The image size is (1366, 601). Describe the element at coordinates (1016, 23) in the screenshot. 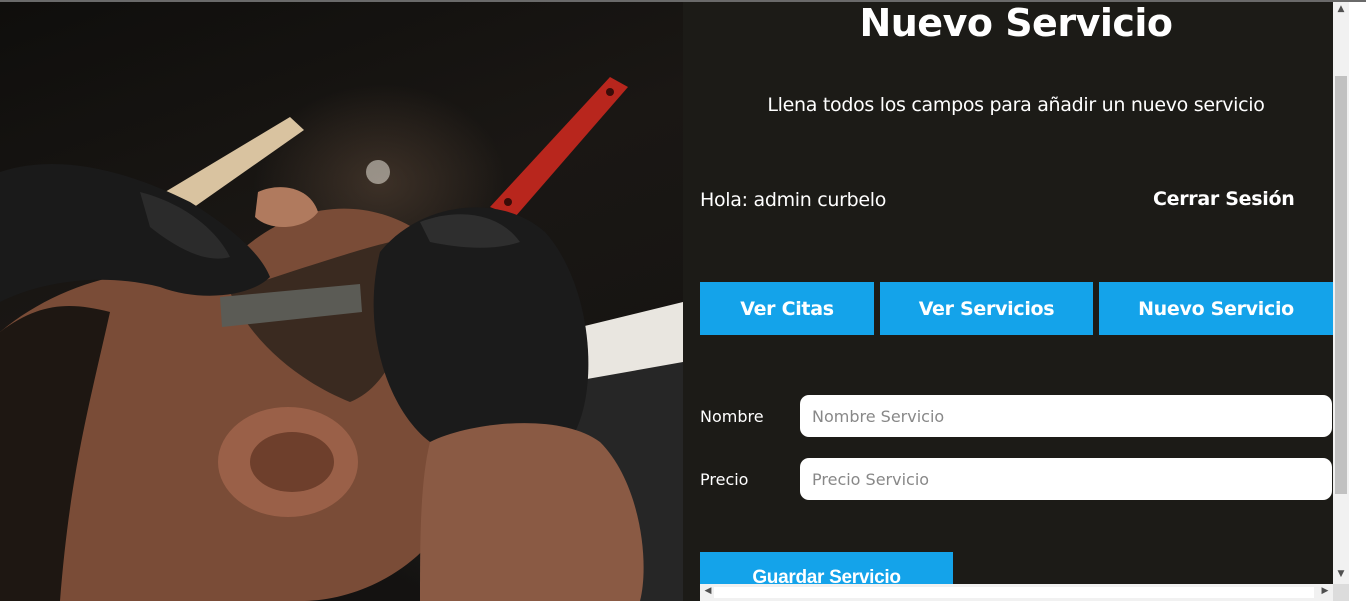

I see `page-title: Nuevo Servicio` at that location.